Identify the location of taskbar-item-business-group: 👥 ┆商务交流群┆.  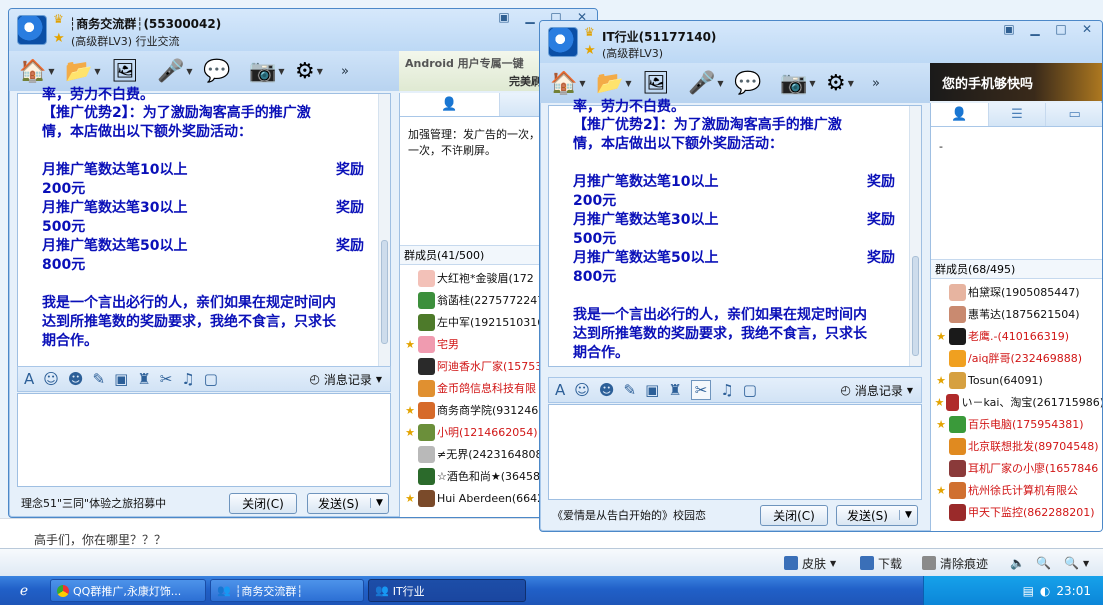
(287, 590).